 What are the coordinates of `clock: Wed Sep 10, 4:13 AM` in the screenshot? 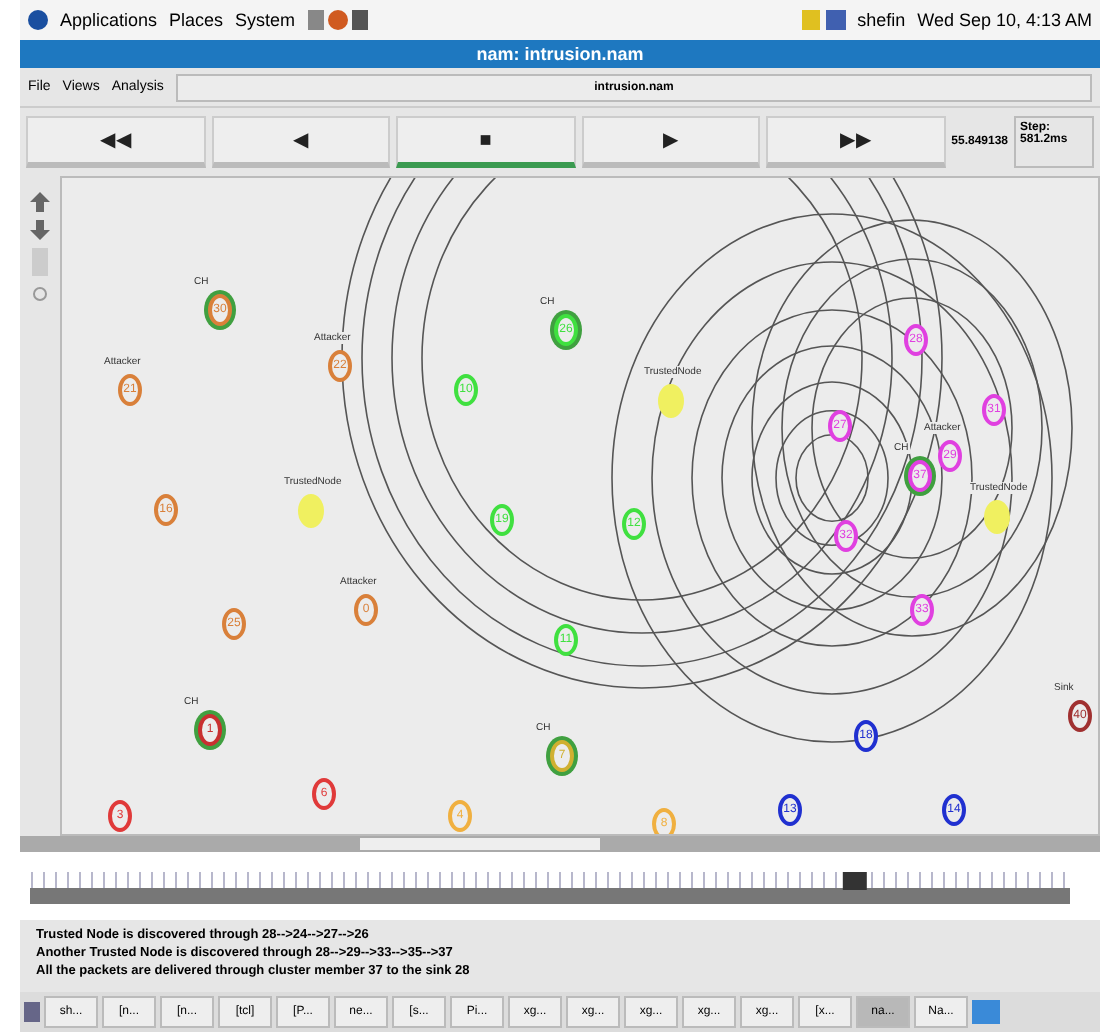 It's located at (1004, 20).